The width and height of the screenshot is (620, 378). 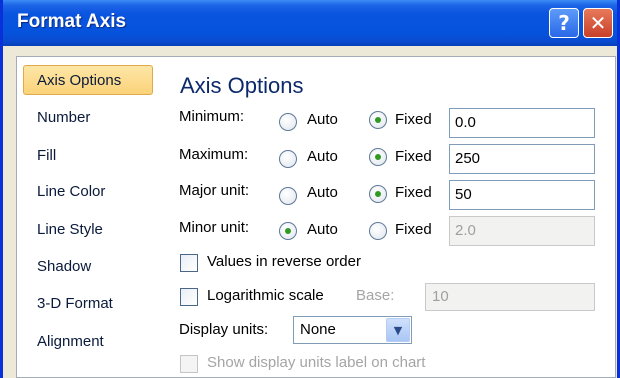 I want to click on sidebar-item-axis-options: Axis Options, so click(x=88, y=80).